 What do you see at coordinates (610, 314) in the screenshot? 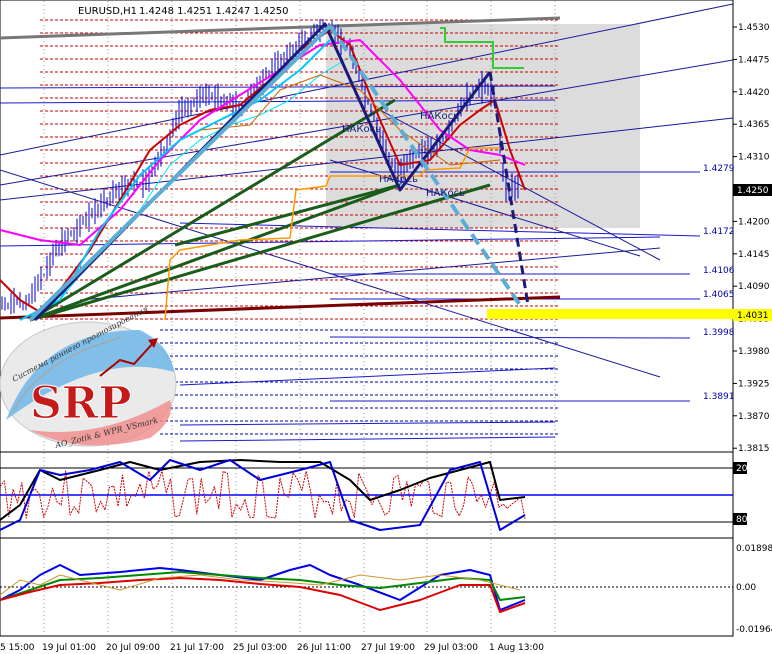
I see `highlight-band` at bounding box center [610, 314].